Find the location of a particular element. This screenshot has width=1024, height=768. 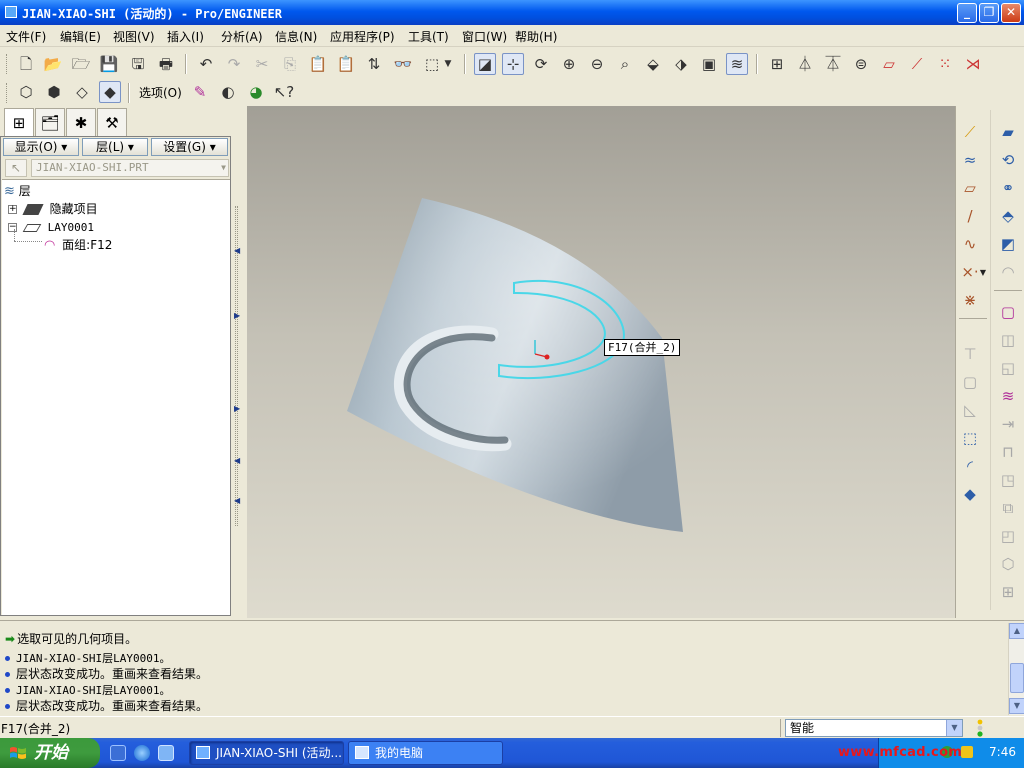

collapse-icon: − is located at coordinates (12, 227).